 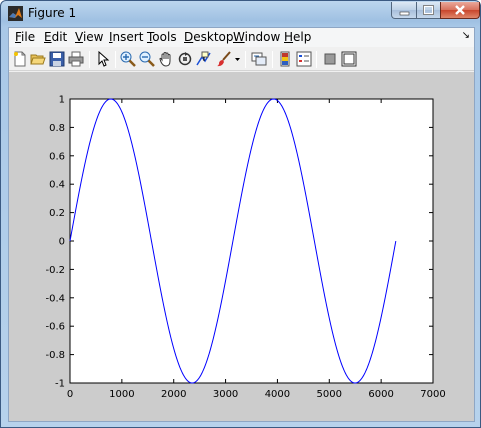 I want to click on y-tick-label: -0.6, so click(x=55, y=327).